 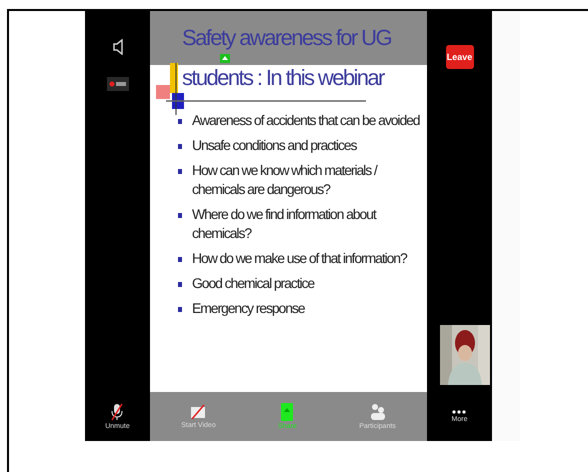 I want to click on muted-microphone-icon, so click(x=117, y=412).